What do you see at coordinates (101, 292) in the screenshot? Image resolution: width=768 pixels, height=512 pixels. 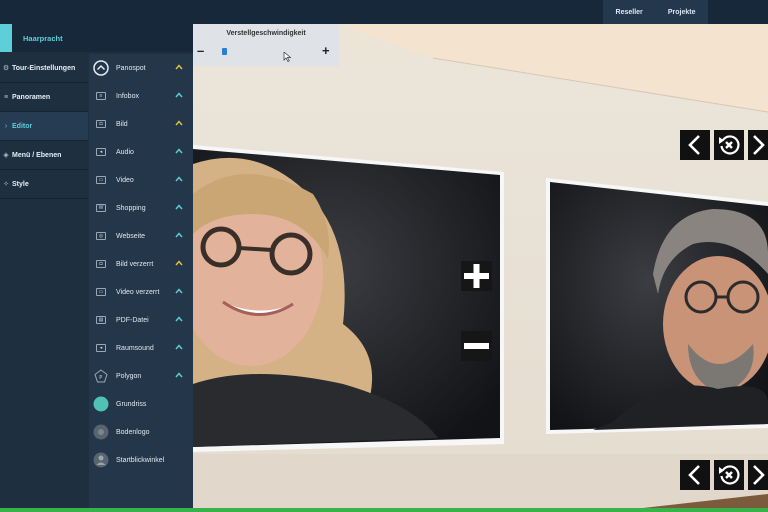 I see `video-distorted-icon: ▭` at bounding box center [101, 292].